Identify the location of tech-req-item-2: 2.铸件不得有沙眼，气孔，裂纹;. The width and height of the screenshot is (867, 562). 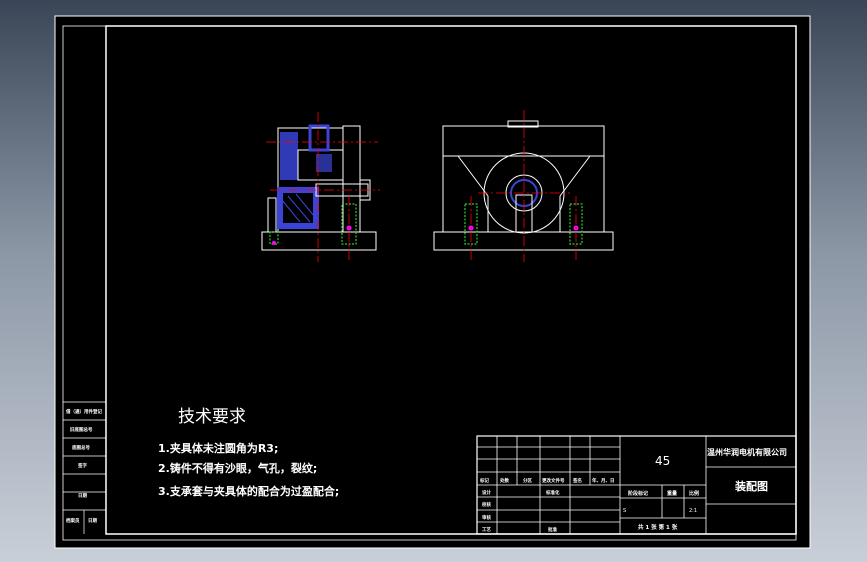
(237, 468).